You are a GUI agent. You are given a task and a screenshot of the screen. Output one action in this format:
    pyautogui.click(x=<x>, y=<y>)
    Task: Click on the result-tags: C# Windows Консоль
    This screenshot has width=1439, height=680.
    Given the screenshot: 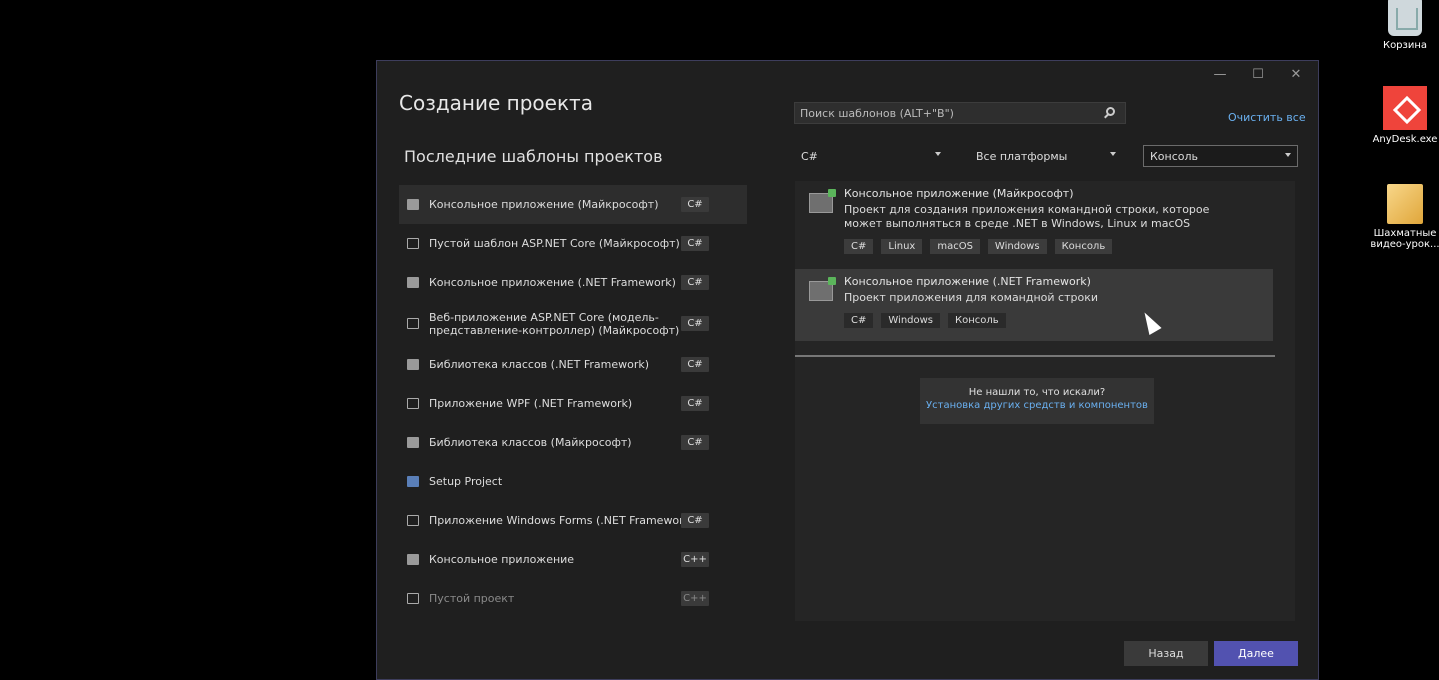 What is the action you would take?
    pyautogui.click(x=1058, y=320)
    